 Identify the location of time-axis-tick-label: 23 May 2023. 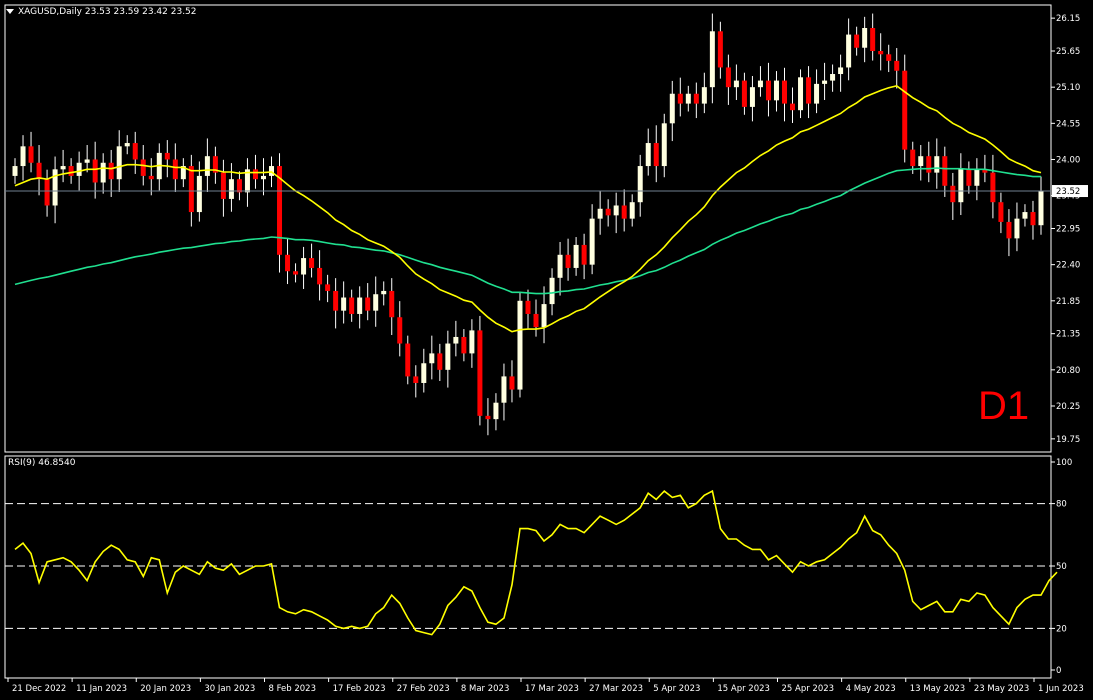
(1001, 689).